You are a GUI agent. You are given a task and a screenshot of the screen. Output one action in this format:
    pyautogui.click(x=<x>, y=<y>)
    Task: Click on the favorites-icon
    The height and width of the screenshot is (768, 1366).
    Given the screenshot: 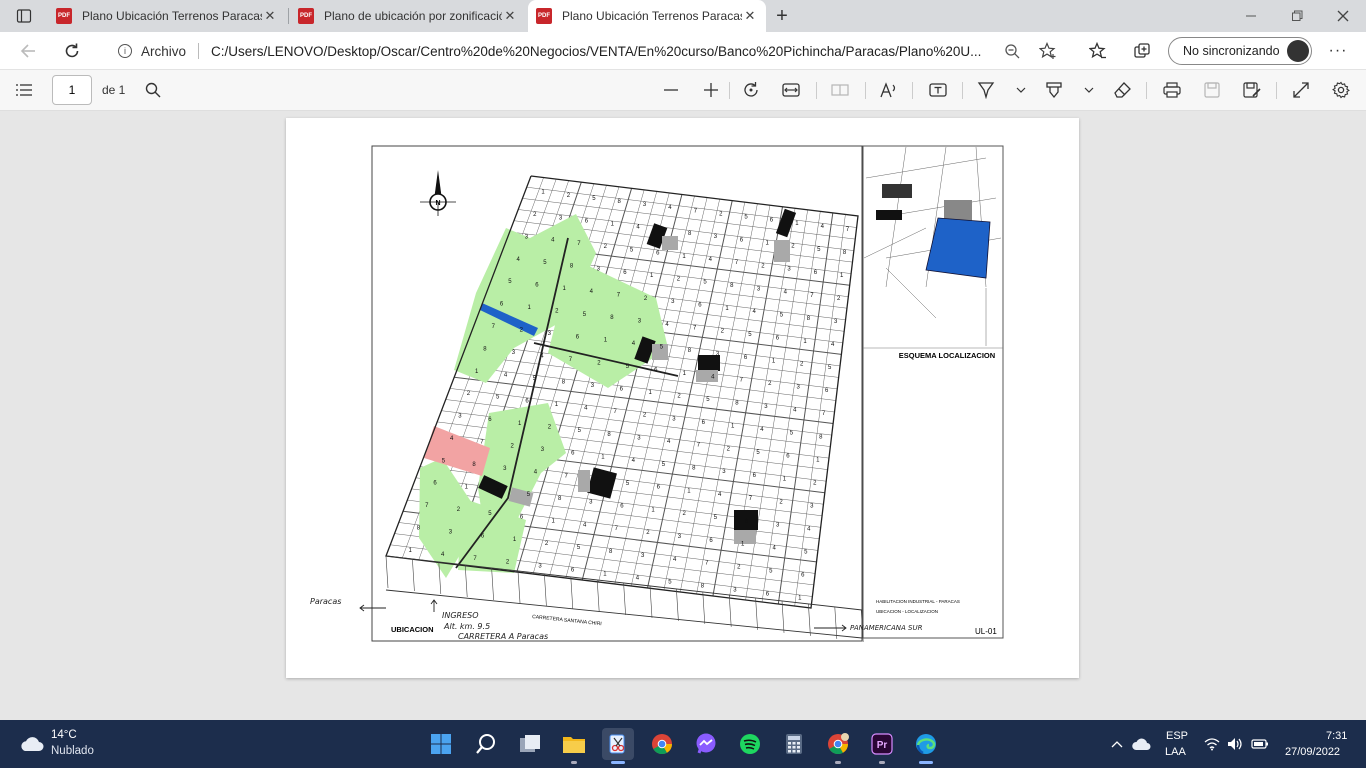 What is the action you would take?
    pyautogui.click(x=1098, y=51)
    